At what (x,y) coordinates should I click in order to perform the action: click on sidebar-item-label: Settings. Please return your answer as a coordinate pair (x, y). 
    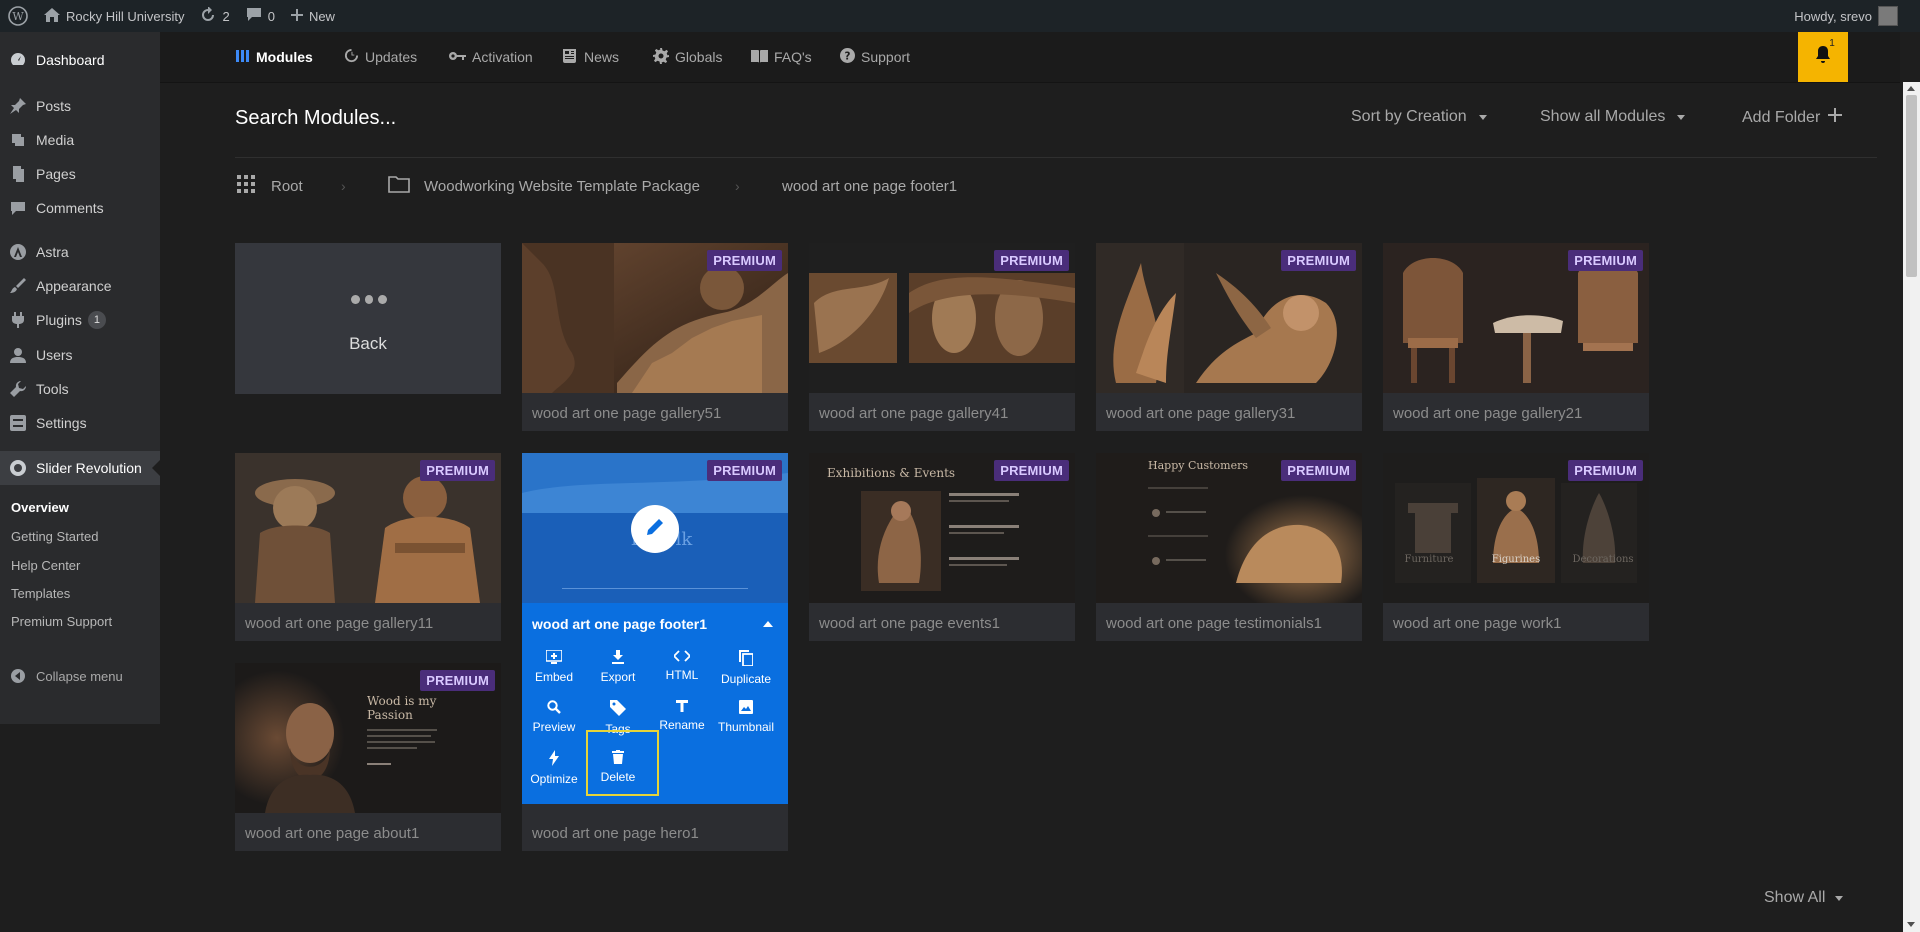
    Looking at the image, I should click on (61, 423).